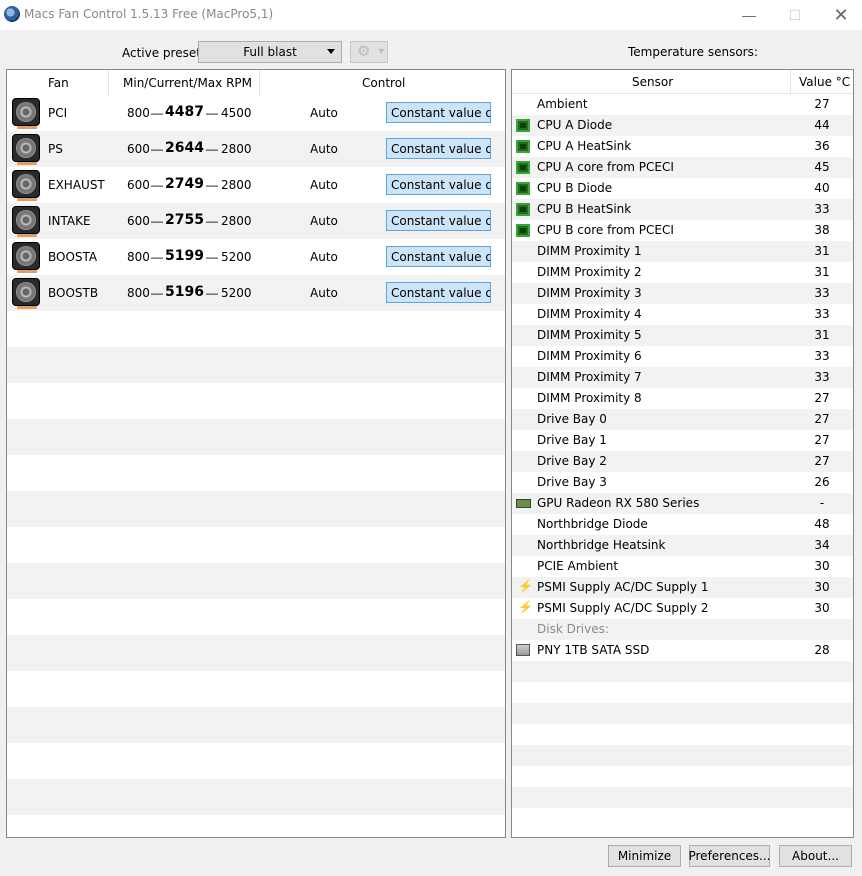 Image resolution: width=862 pixels, height=876 pixels. Describe the element at coordinates (682, 146) in the screenshot. I see `sensor-row: CPU A HeatSink 36` at that location.